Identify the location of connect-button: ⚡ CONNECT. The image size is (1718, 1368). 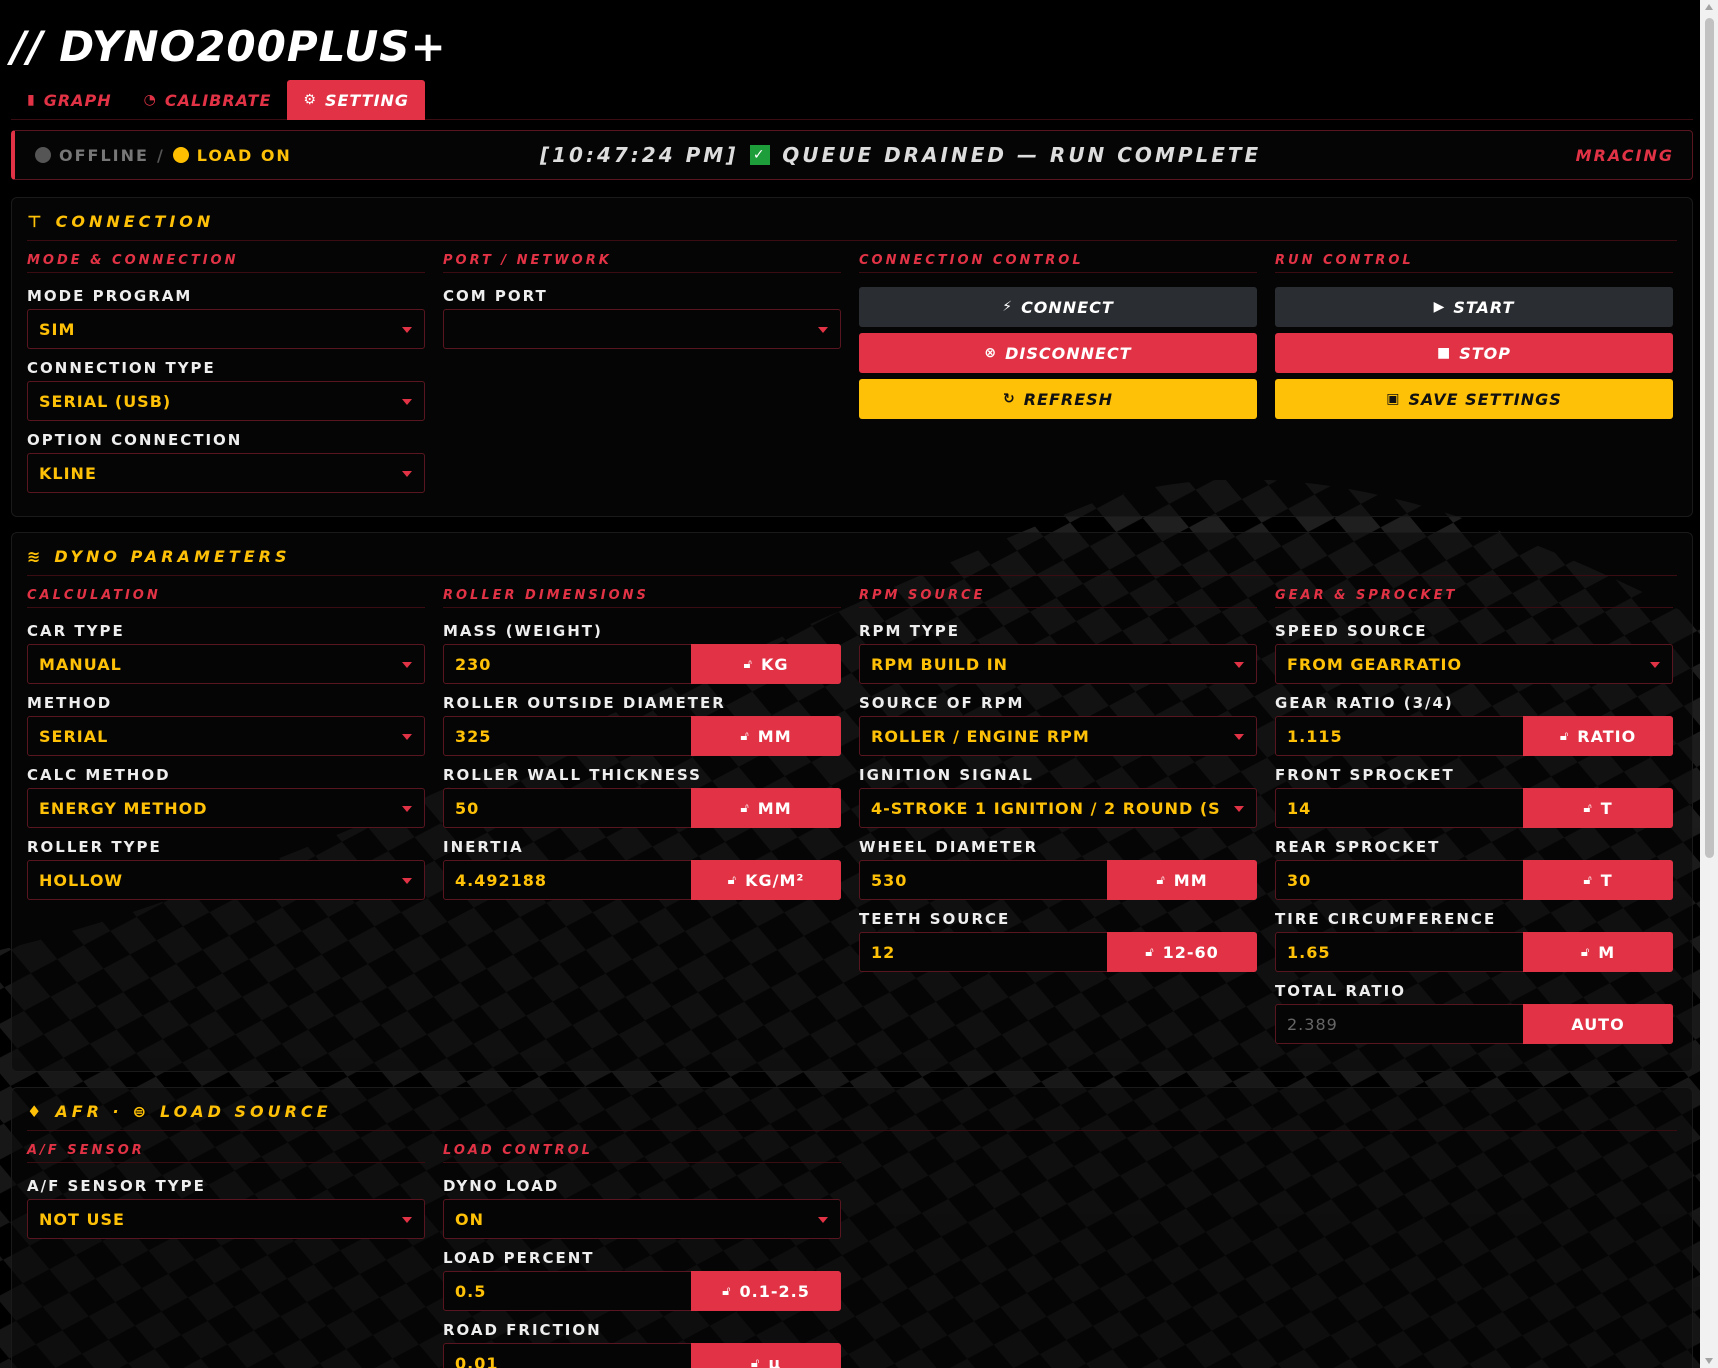
(1058, 307).